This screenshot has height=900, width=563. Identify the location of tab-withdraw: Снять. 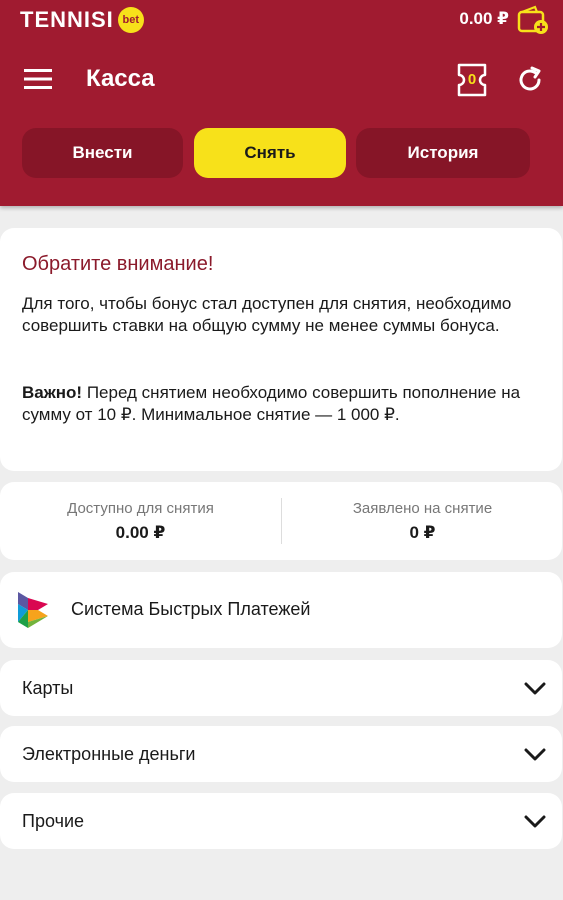
(270, 153).